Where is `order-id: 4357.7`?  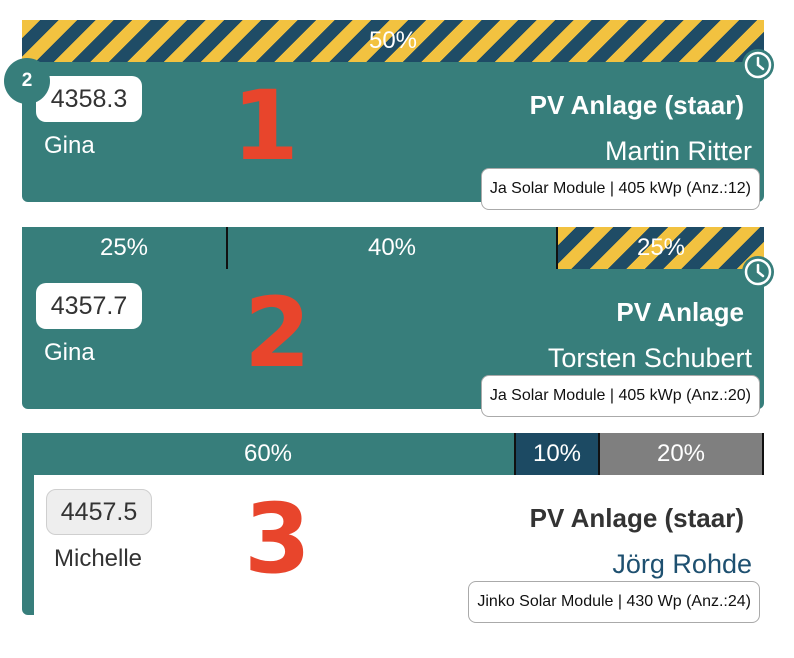 order-id: 4357.7 is located at coordinates (89, 306).